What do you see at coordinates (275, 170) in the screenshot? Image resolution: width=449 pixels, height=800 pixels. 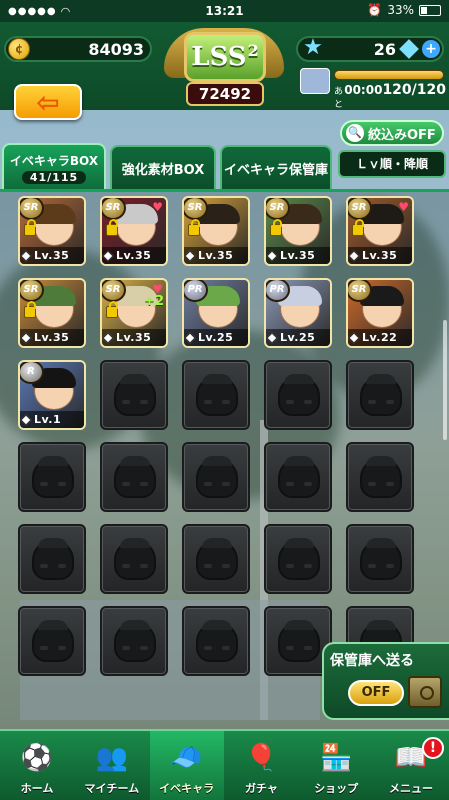 I see `tab-label: イベキャラ保管庫` at bounding box center [275, 170].